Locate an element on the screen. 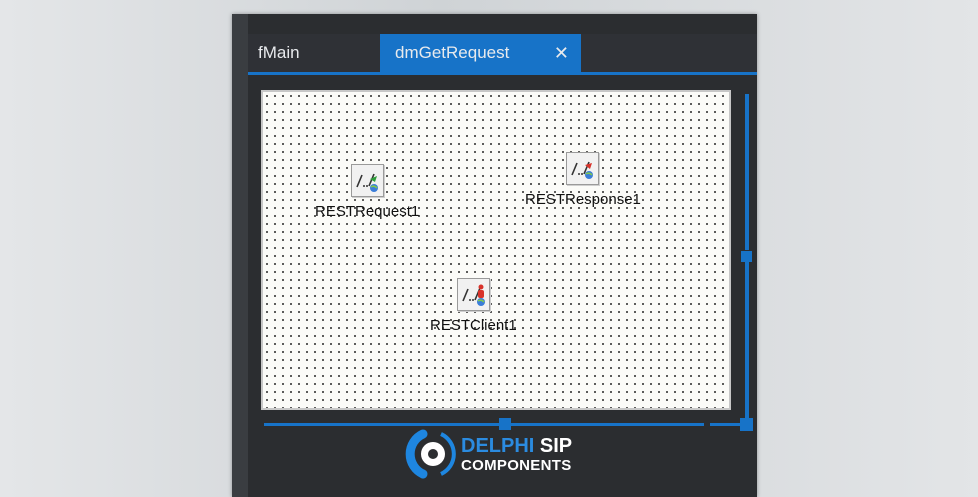  logo-word-delphi: DELPHI is located at coordinates (498, 446).